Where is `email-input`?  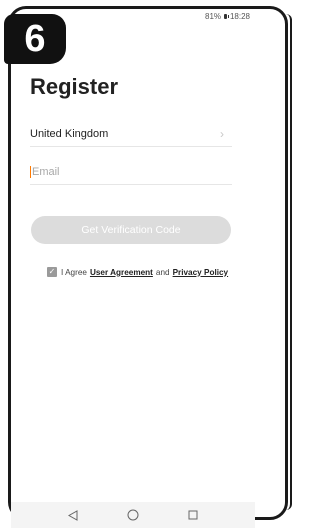
email-input is located at coordinates (127, 172).